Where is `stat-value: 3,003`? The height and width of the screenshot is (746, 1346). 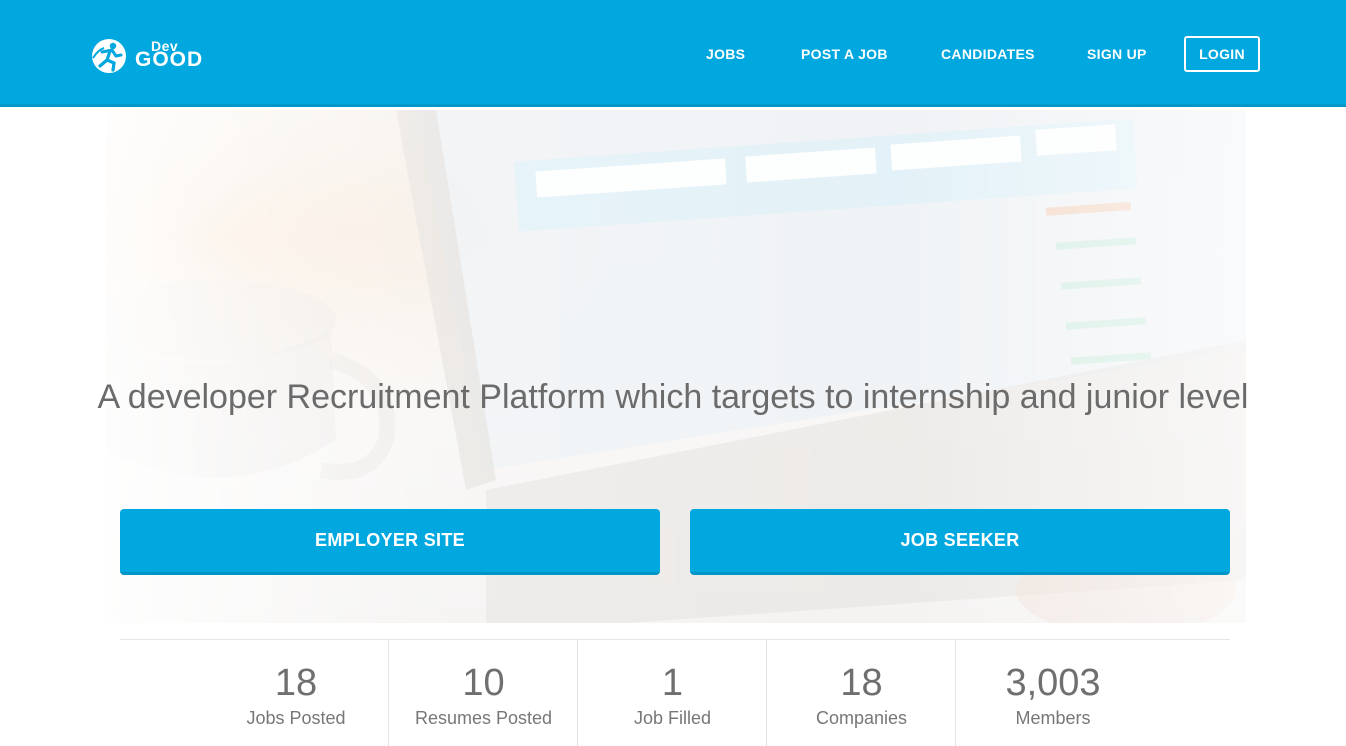
stat-value: 3,003 is located at coordinates (1053, 683).